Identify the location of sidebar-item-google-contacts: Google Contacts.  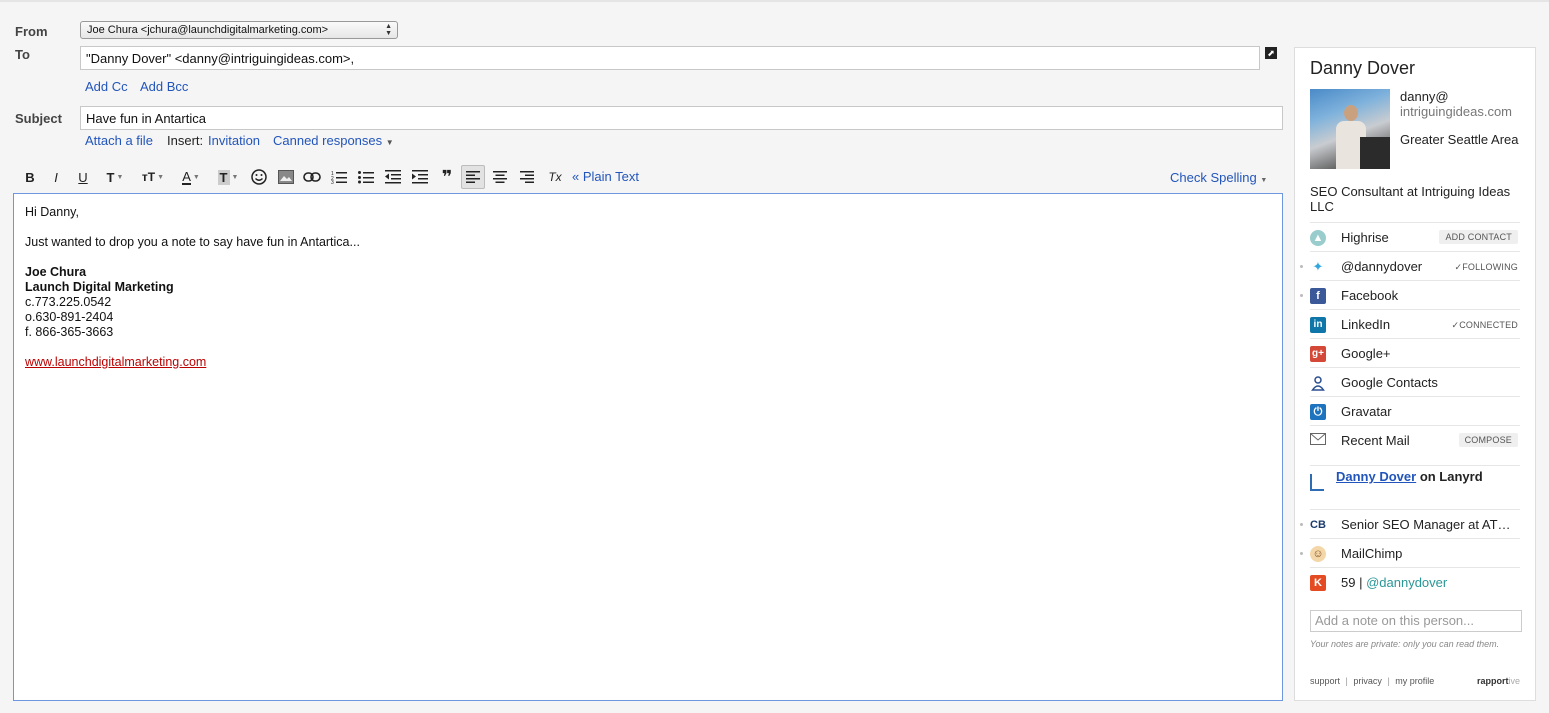
(1415, 381).